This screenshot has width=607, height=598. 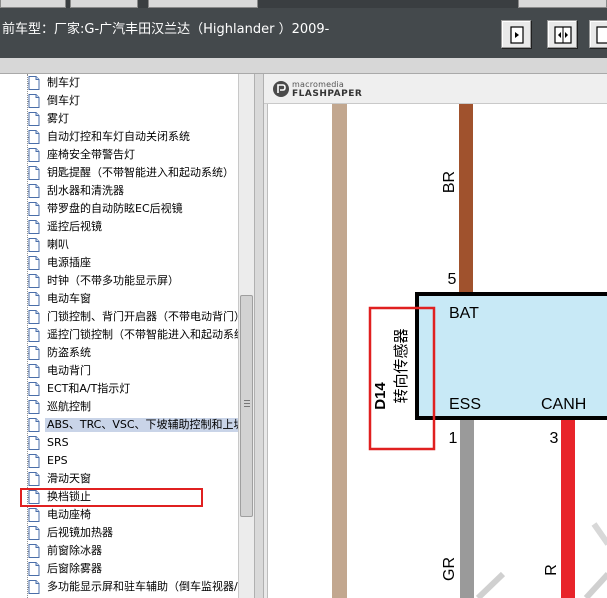 What do you see at coordinates (119, 263) in the screenshot?
I see `tree-item: 电源插座` at bounding box center [119, 263].